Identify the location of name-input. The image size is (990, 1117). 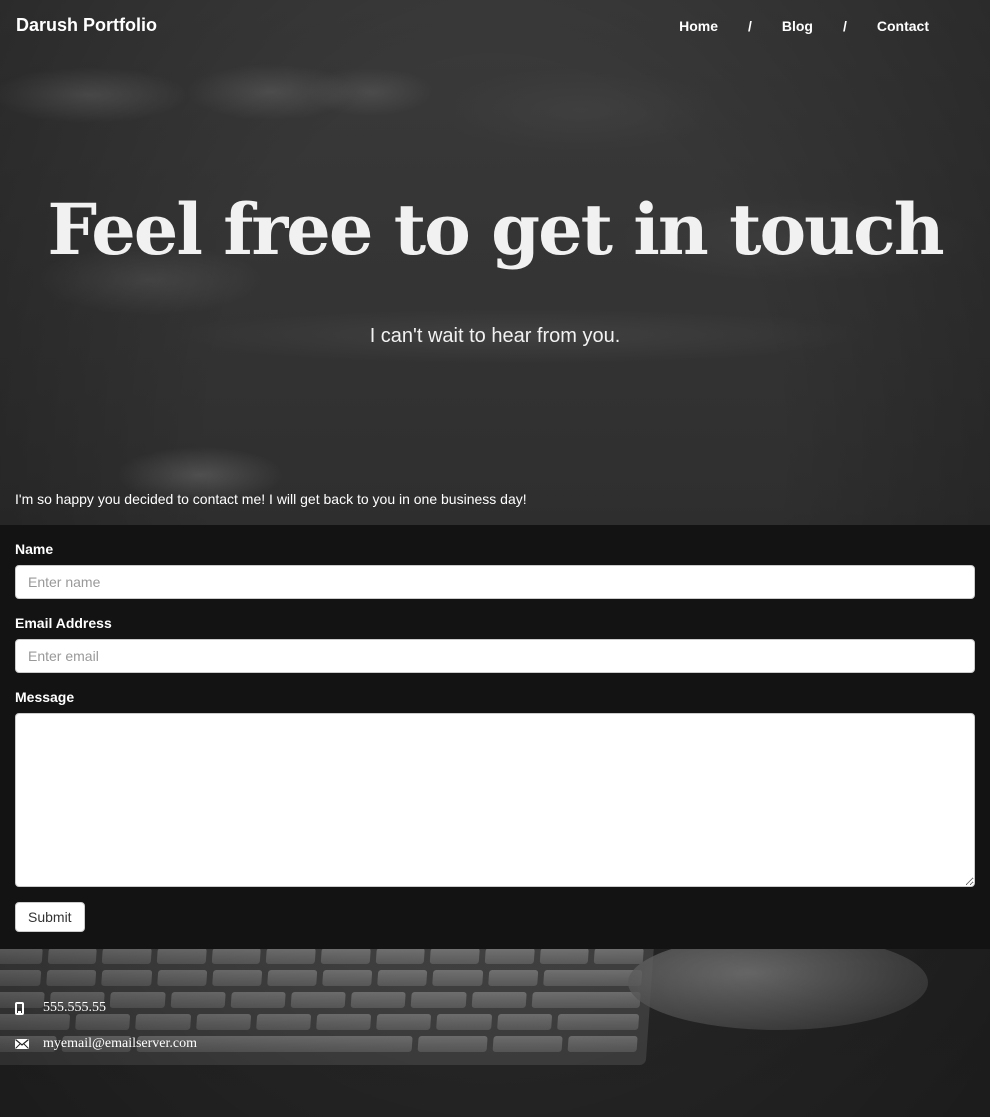
(495, 582).